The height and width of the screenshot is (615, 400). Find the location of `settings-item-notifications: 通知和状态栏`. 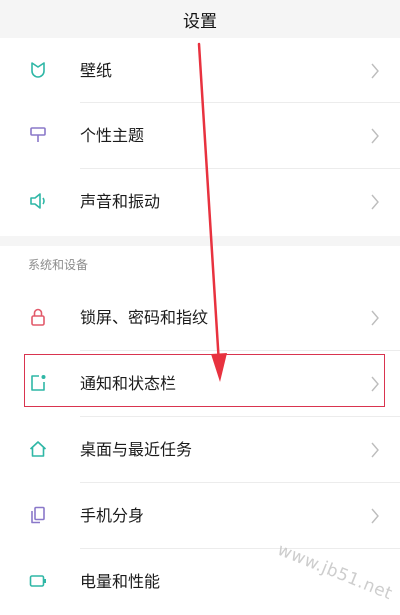

settings-item-notifications: 通知和状态栏 is located at coordinates (200, 384).